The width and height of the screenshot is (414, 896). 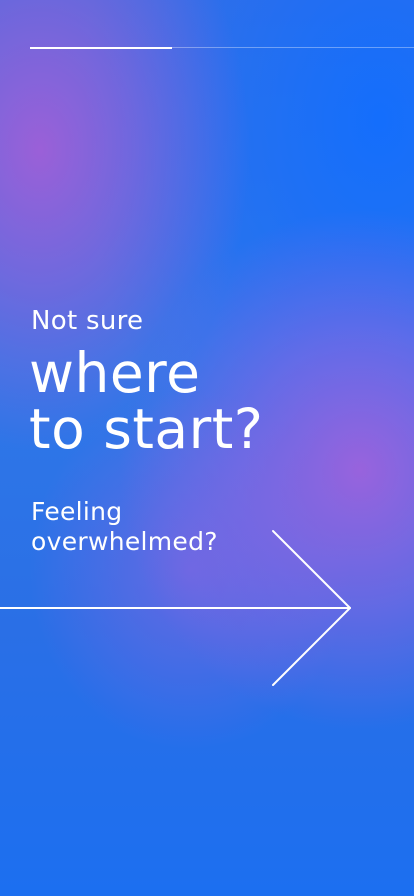 I want to click on eyebrow-text: Not sure, so click(x=87, y=321).